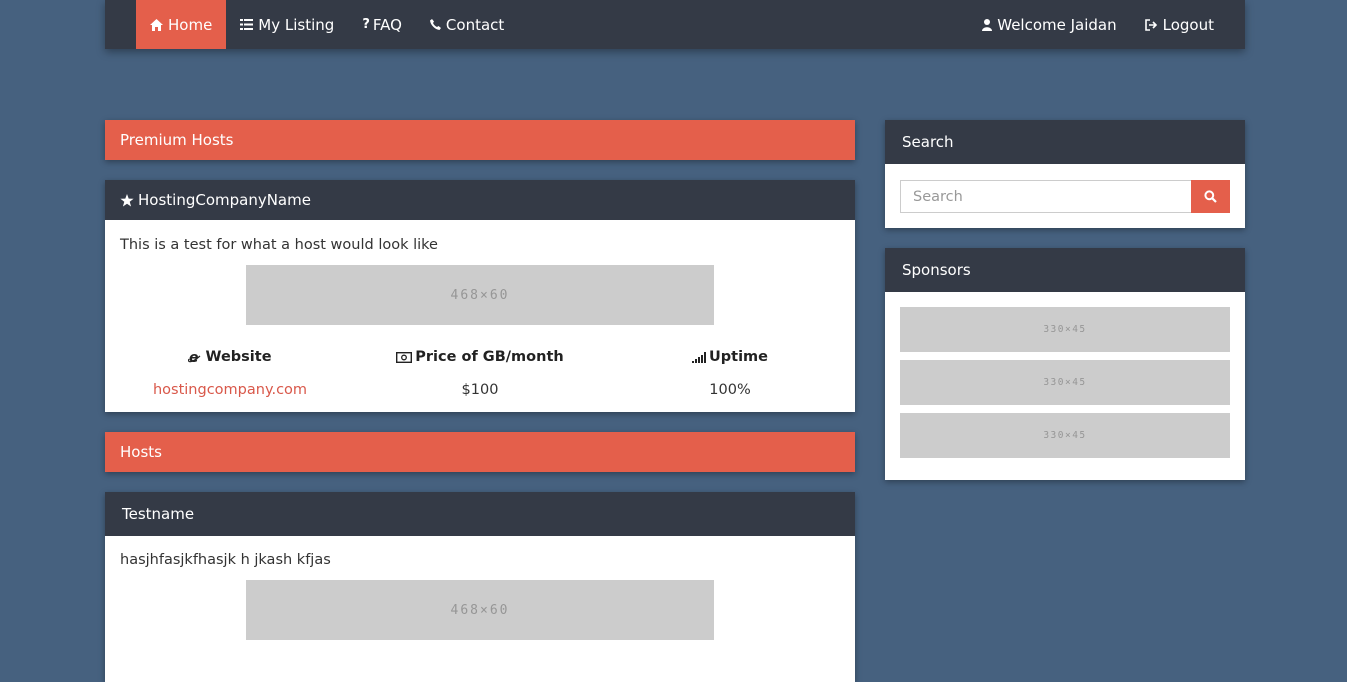 The height and width of the screenshot is (682, 1347). I want to click on search-form, so click(1065, 196).